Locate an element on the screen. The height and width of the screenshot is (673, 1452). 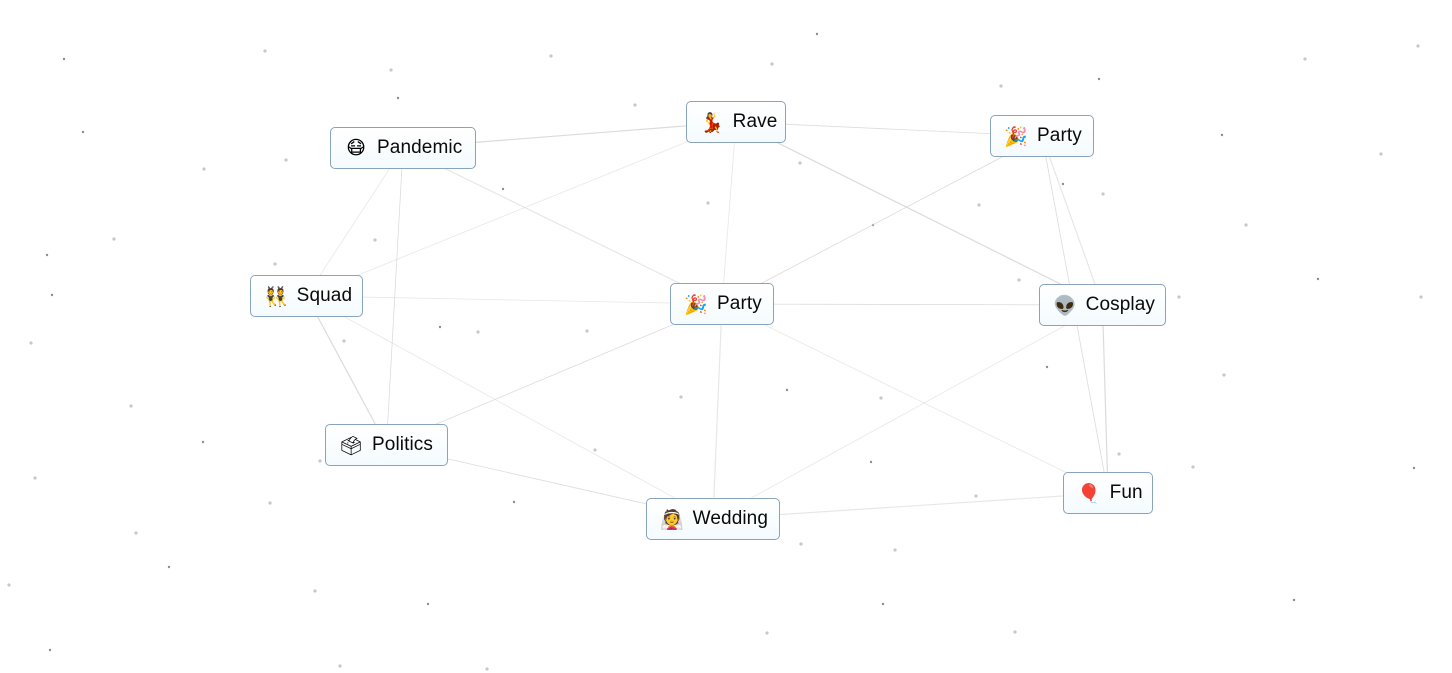
element-label: Politics is located at coordinates (402, 444).